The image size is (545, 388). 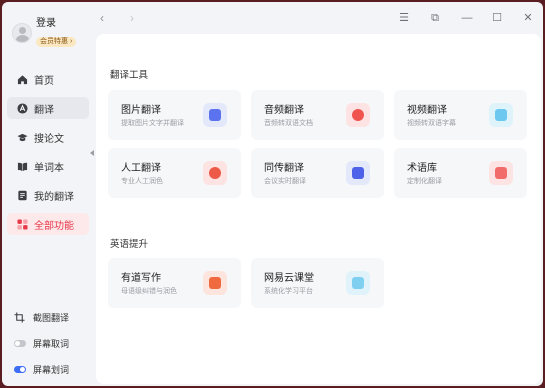 I want to click on course-icon, so click(x=358, y=283).